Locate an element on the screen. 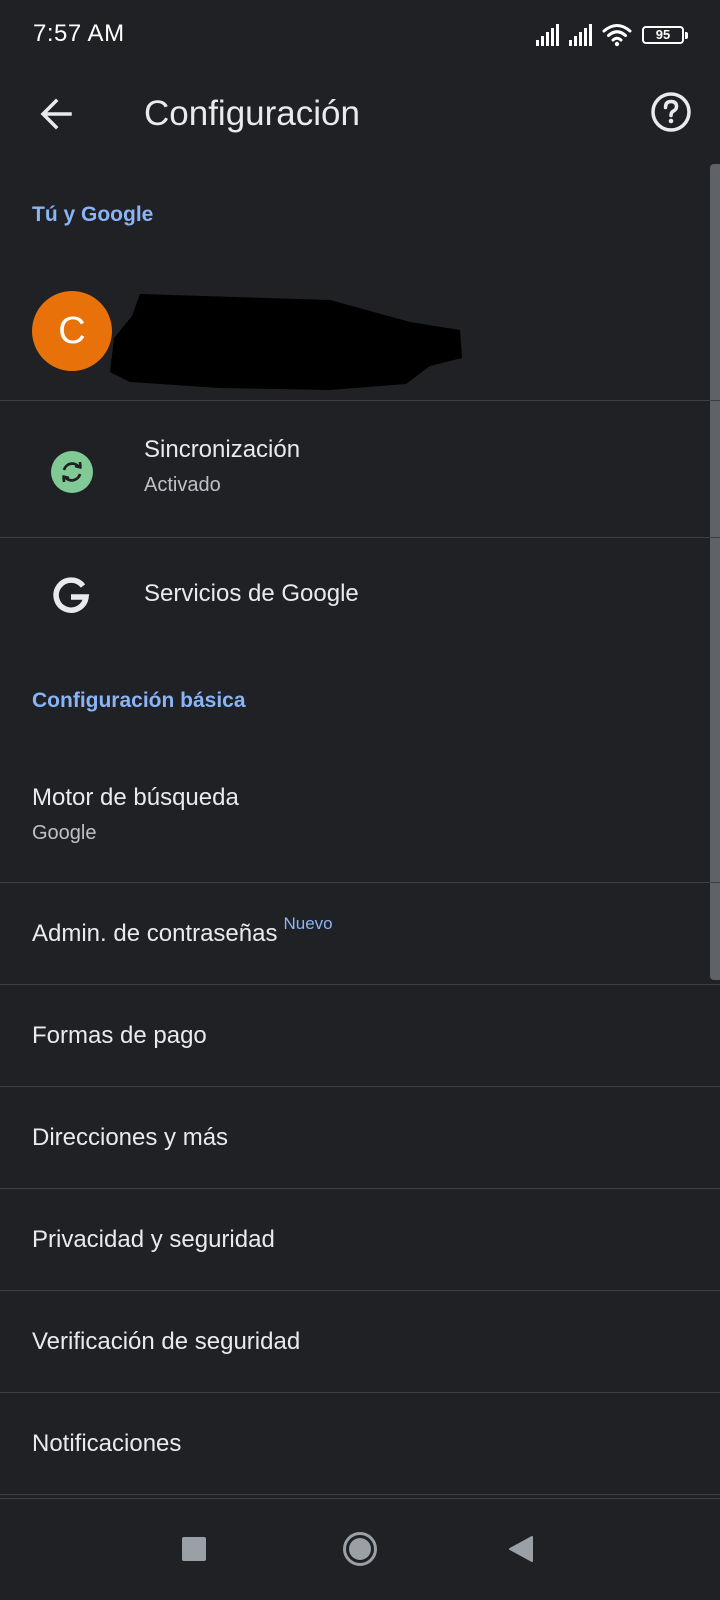 The image size is (720, 1600). google-services-title: Servicios de Google is located at coordinates (251, 593).